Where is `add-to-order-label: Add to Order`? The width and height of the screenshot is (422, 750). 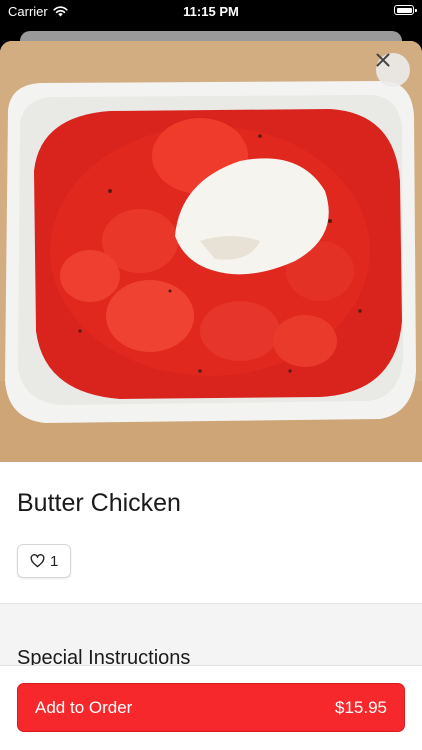
add-to-order-label: Add to Order is located at coordinates (84, 707).